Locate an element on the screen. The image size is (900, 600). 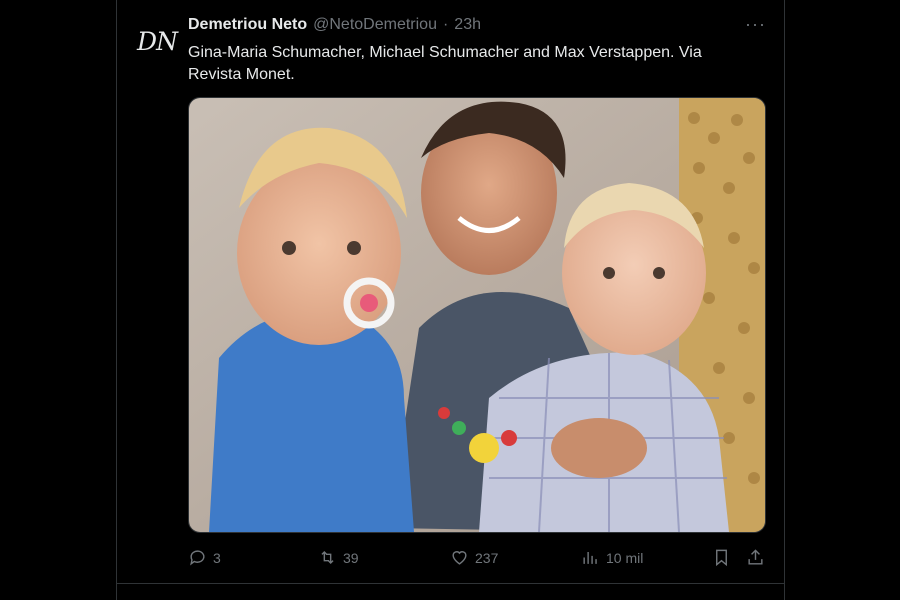
timestamp: 23h is located at coordinates (467, 25).